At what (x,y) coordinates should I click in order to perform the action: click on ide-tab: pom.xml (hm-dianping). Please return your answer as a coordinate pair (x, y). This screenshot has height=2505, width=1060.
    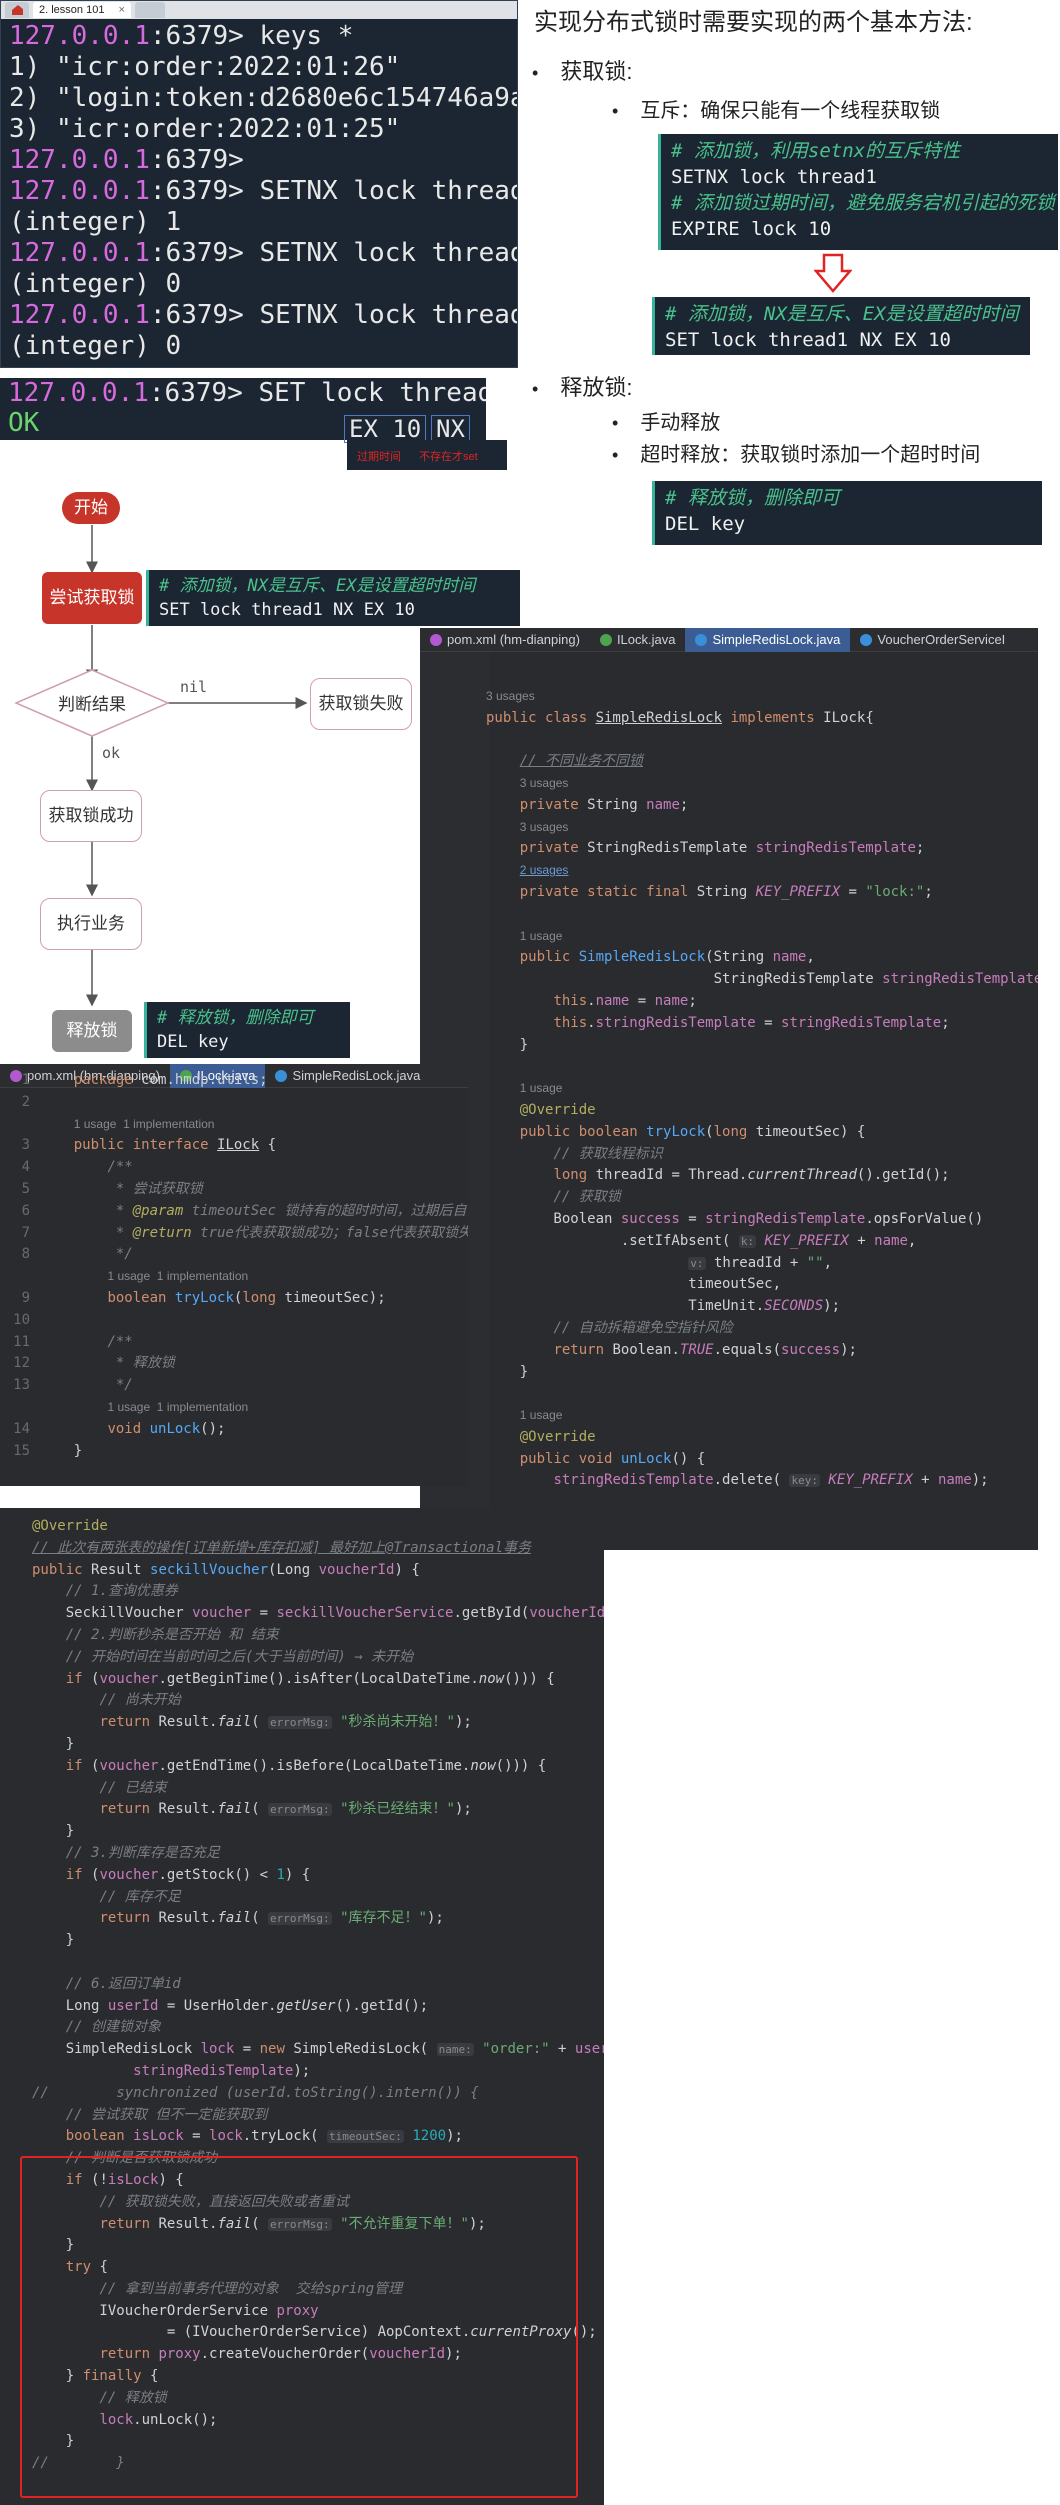
    Looking at the image, I should click on (505, 640).